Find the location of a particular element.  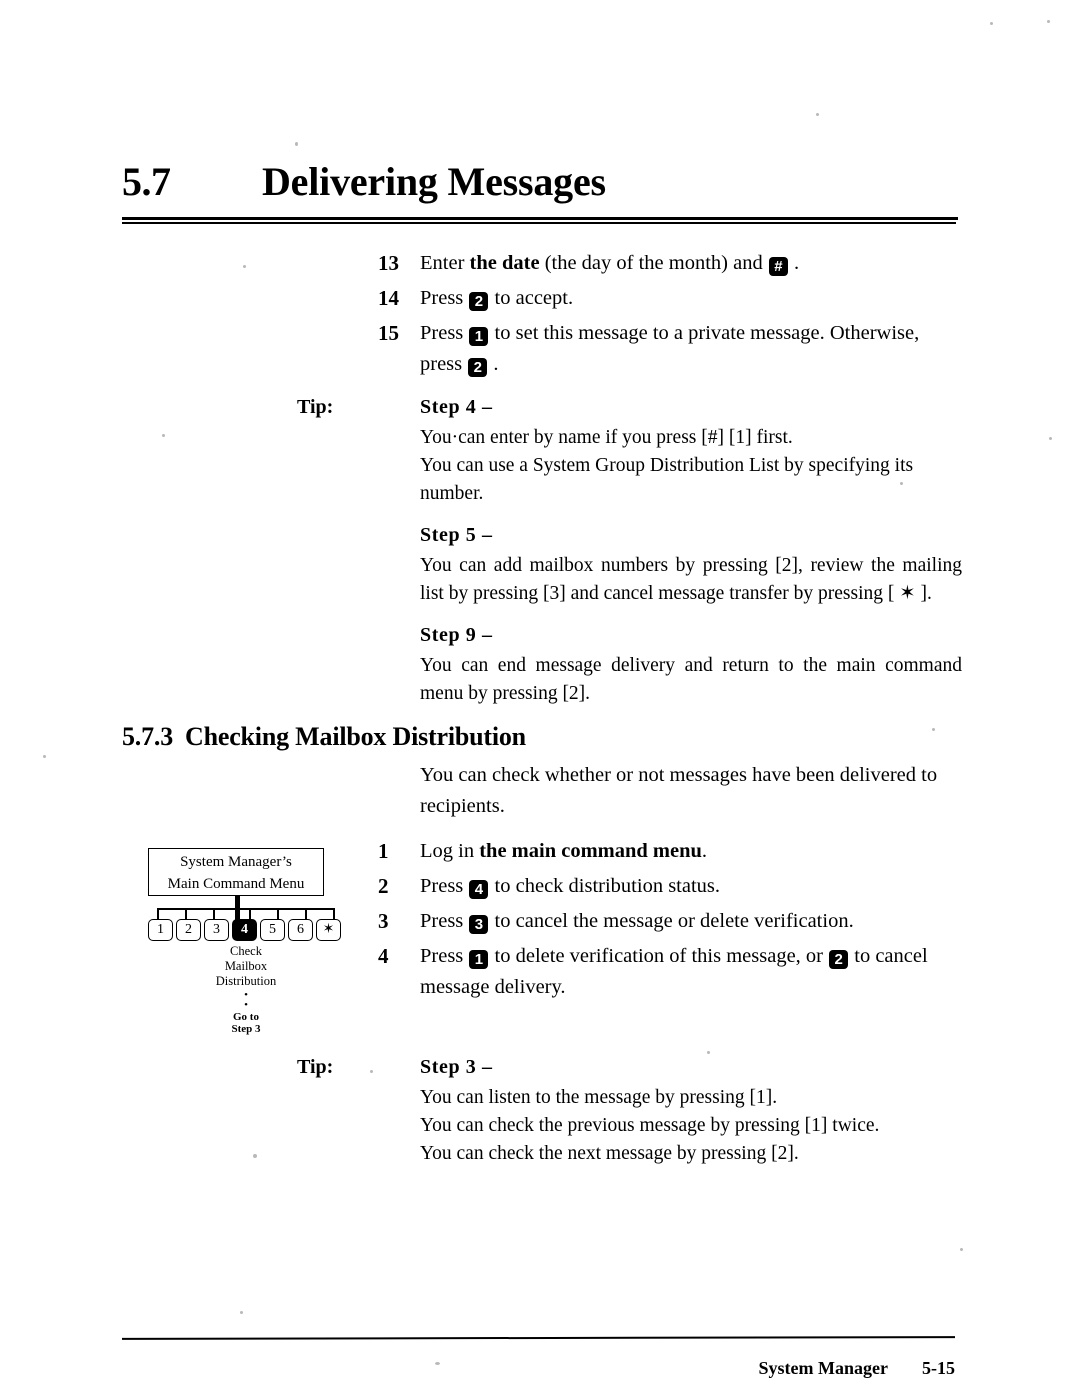

step-item: 1 Log in the main command menu. is located at coordinates (671, 851).